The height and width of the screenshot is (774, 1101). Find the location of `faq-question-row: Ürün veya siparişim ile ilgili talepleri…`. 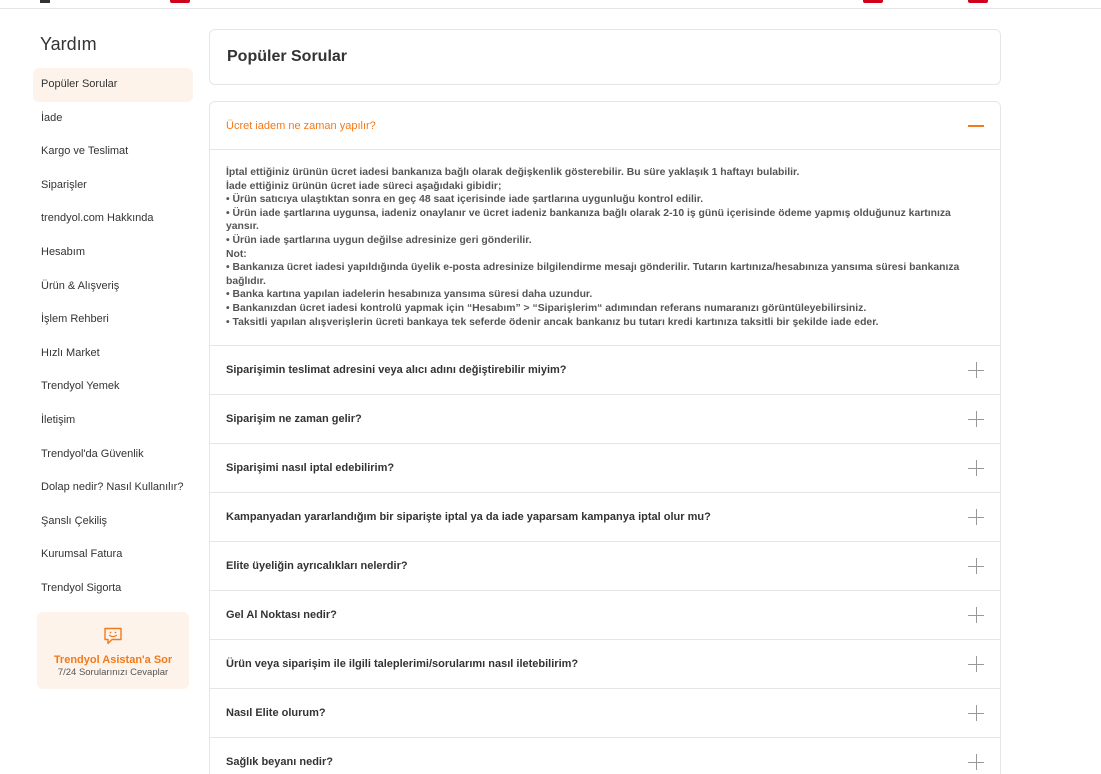

faq-question-row: Ürün veya siparişim ile ilgili talepleri… is located at coordinates (605, 664).